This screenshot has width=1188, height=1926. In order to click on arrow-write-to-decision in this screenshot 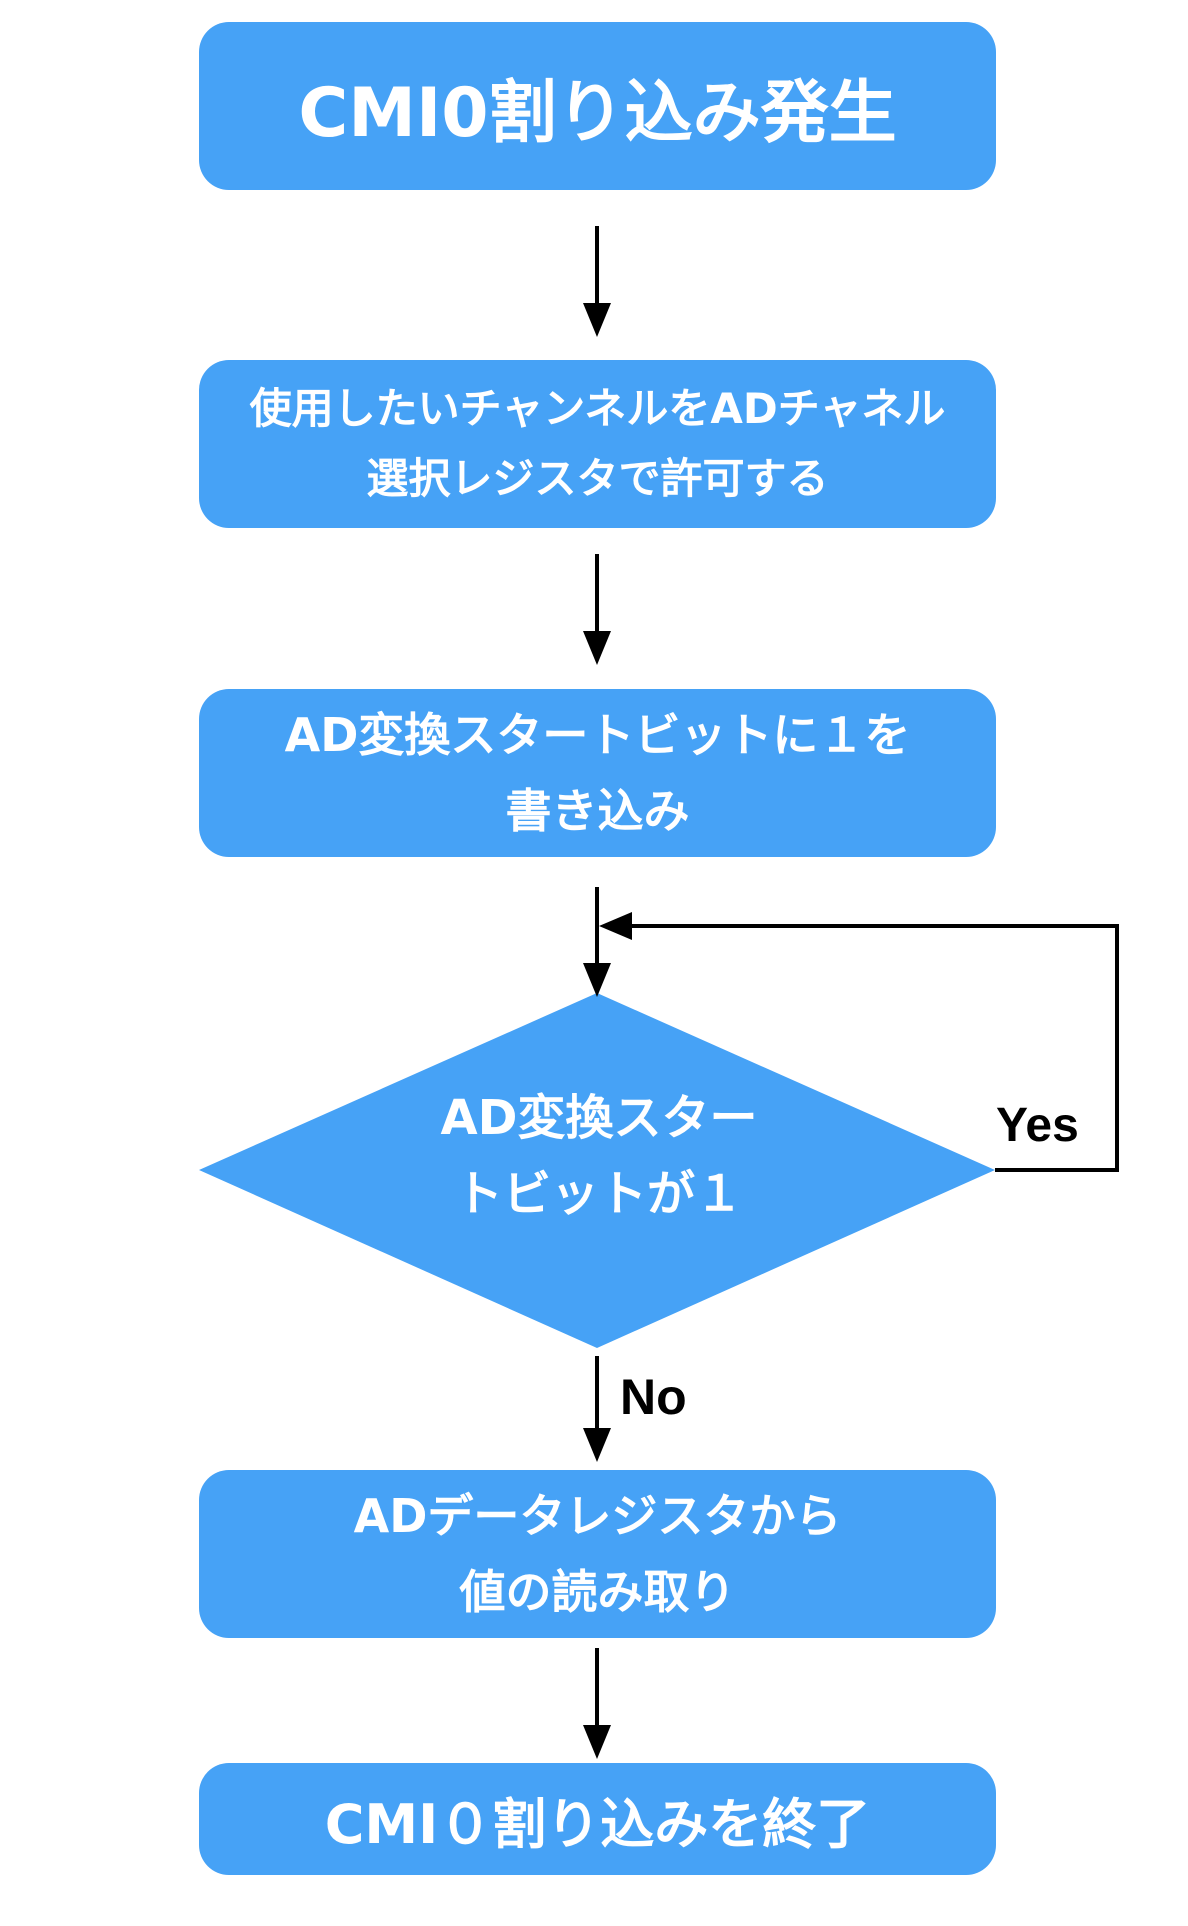, I will do `click(597, 942)`.